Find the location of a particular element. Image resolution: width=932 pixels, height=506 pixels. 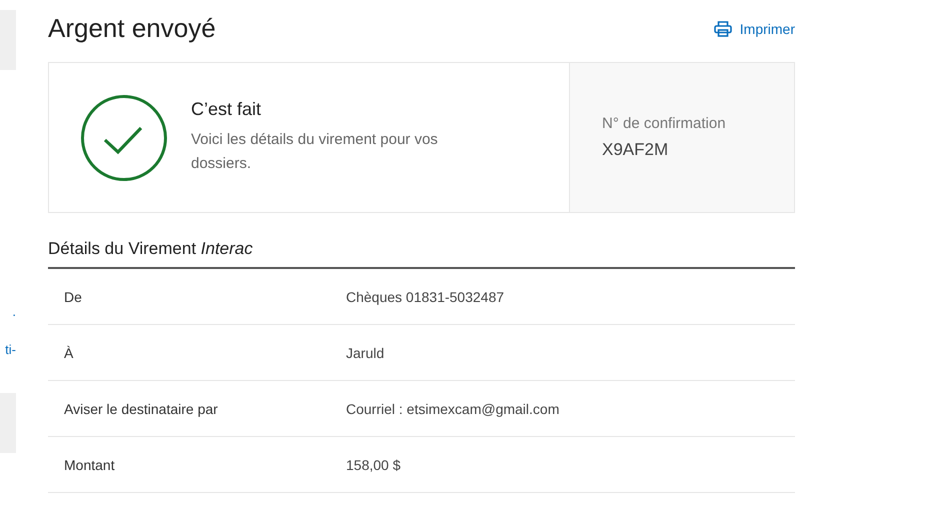

detail-label: De is located at coordinates (73, 296).